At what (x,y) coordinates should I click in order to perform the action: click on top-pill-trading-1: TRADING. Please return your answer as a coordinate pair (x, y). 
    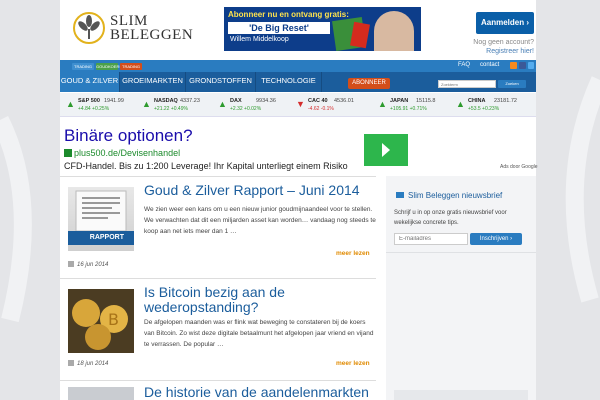
    Looking at the image, I should click on (83, 66).